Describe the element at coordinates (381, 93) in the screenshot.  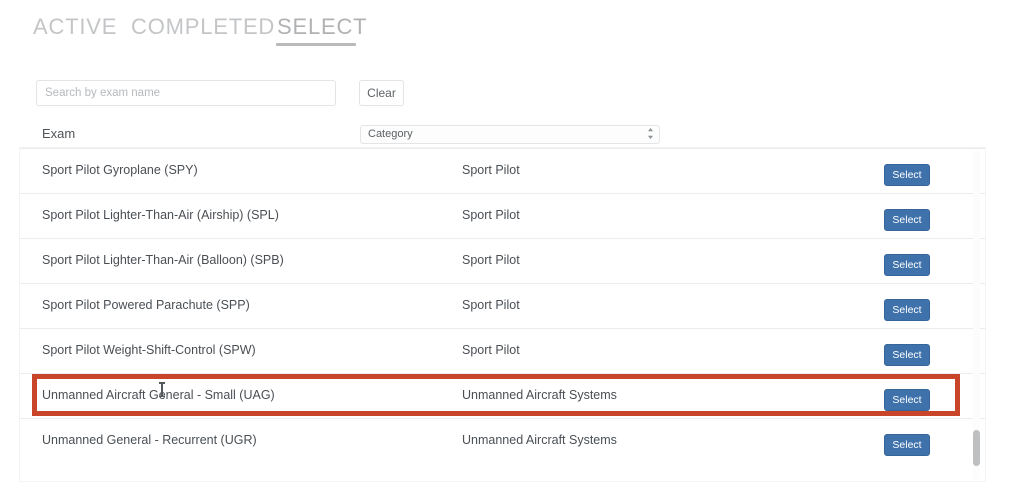
I see `clear-button: Clear` at that location.